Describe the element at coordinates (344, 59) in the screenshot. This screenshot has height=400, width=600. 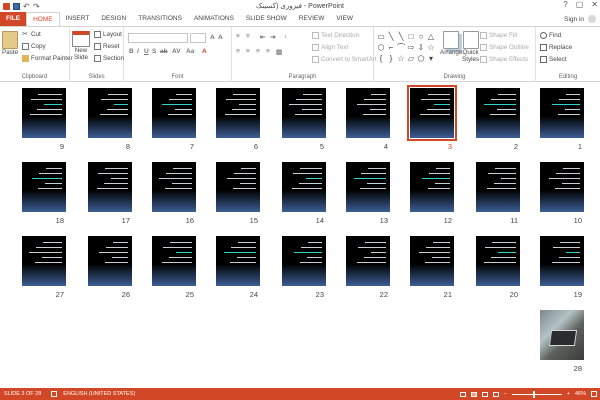
I see `convert-smartart-button: Convert to SmartArt` at that location.